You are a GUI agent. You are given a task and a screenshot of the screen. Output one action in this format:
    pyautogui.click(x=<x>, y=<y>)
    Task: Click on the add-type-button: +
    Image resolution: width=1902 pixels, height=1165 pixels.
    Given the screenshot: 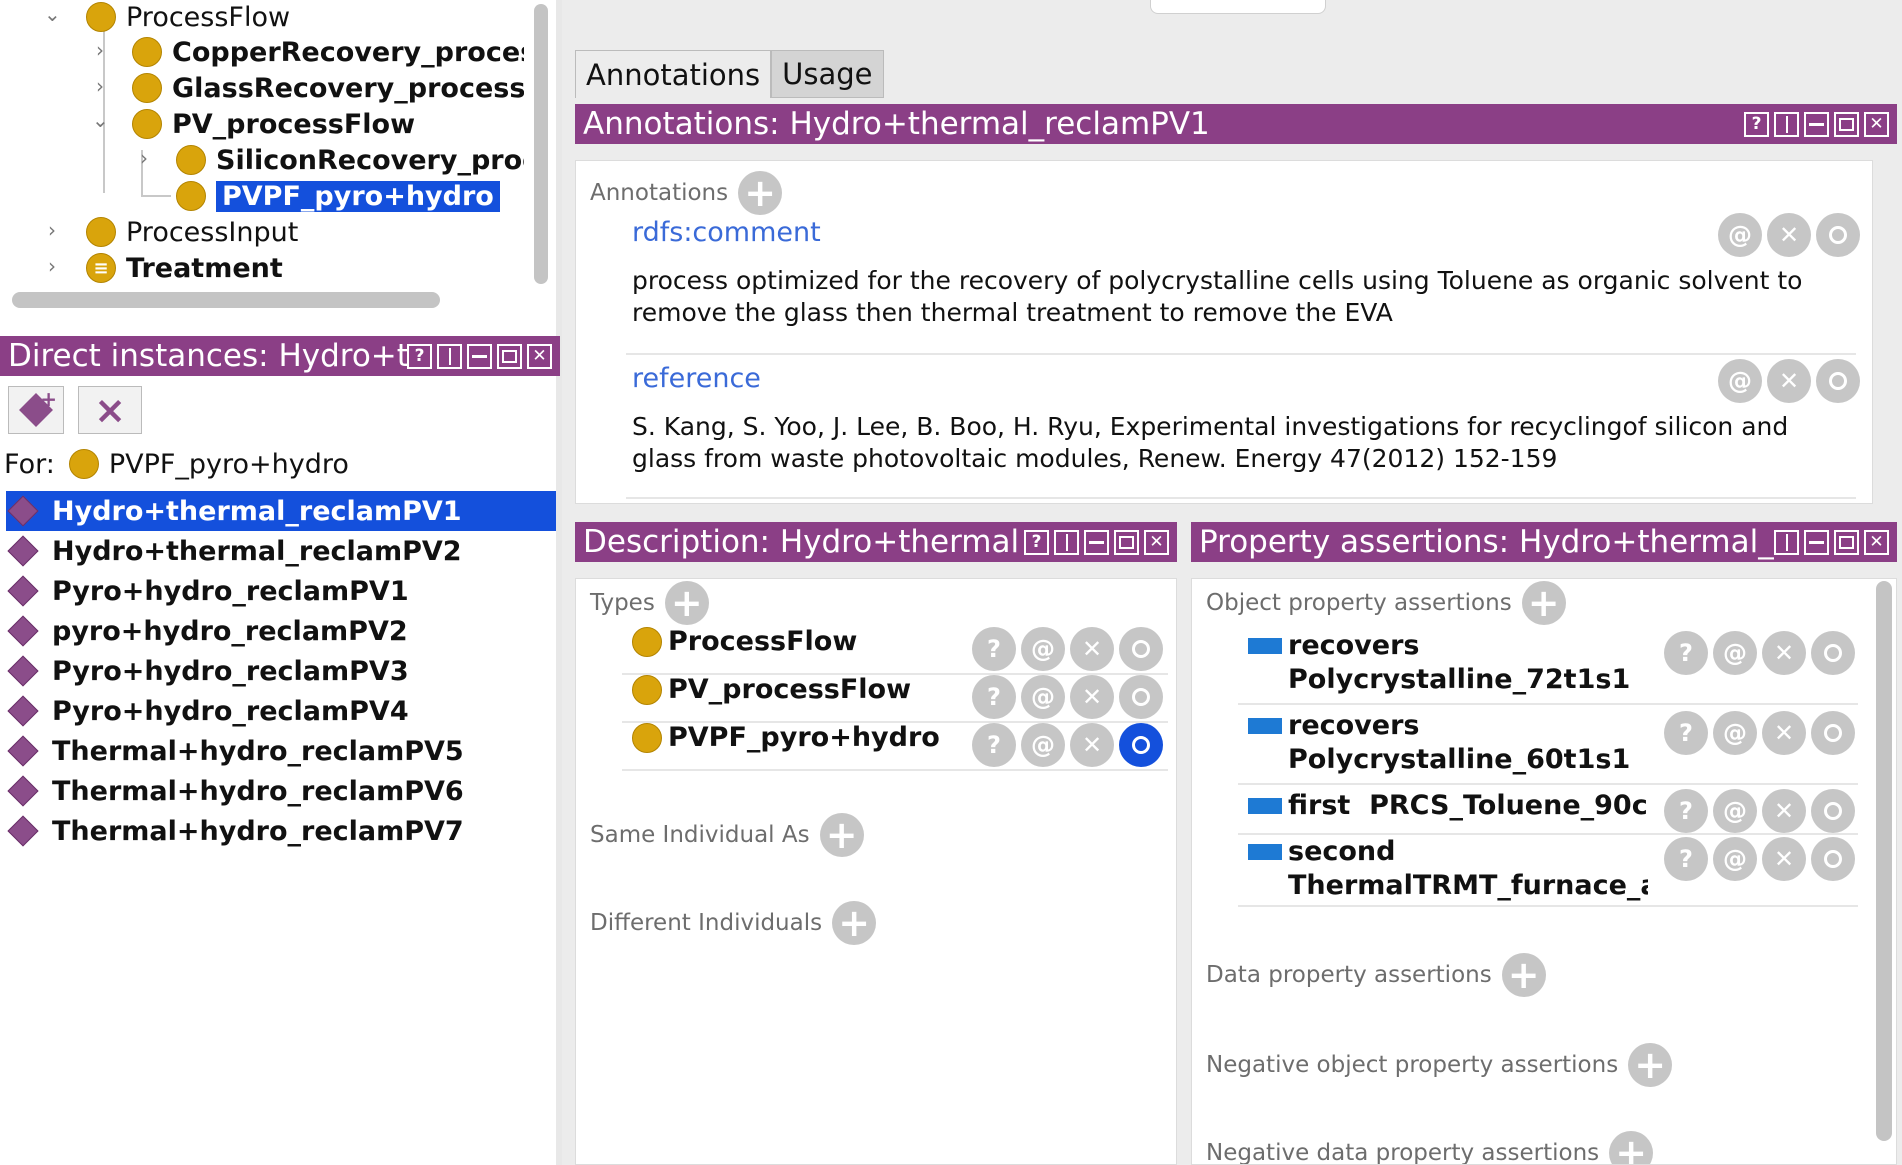 What is the action you would take?
    pyautogui.click(x=686, y=603)
    